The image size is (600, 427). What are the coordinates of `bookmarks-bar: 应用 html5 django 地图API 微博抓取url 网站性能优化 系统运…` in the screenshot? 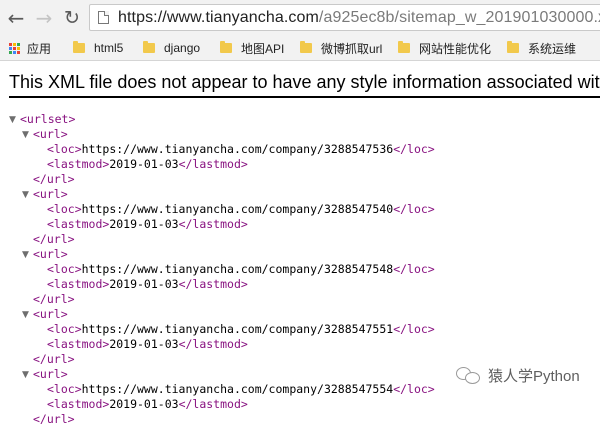 It's located at (300, 48).